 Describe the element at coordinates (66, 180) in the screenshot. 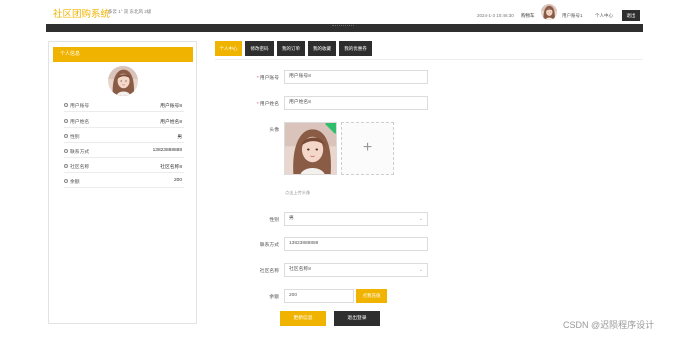

I see `balance-icon` at that location.